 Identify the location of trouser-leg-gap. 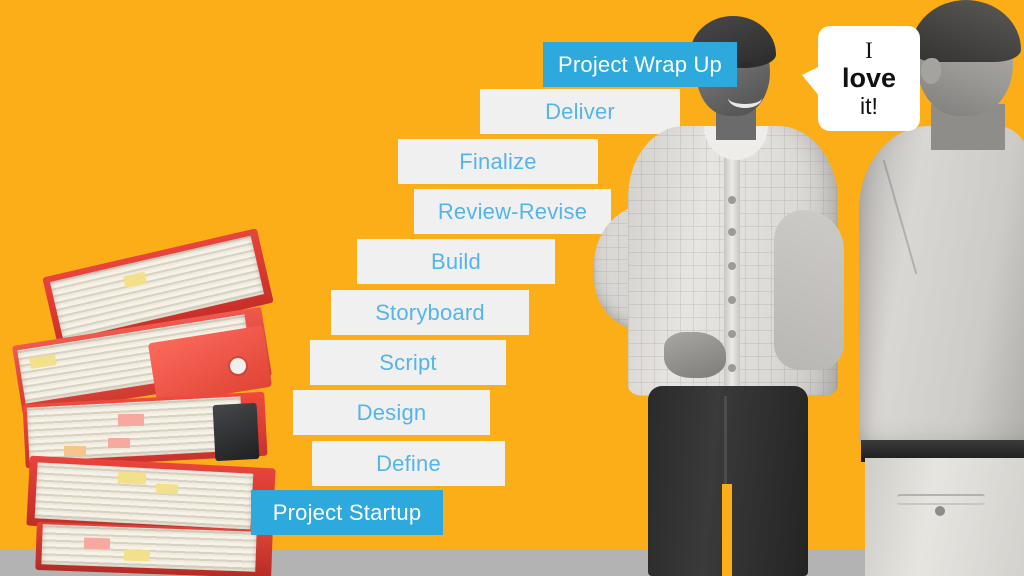
(727, 530).